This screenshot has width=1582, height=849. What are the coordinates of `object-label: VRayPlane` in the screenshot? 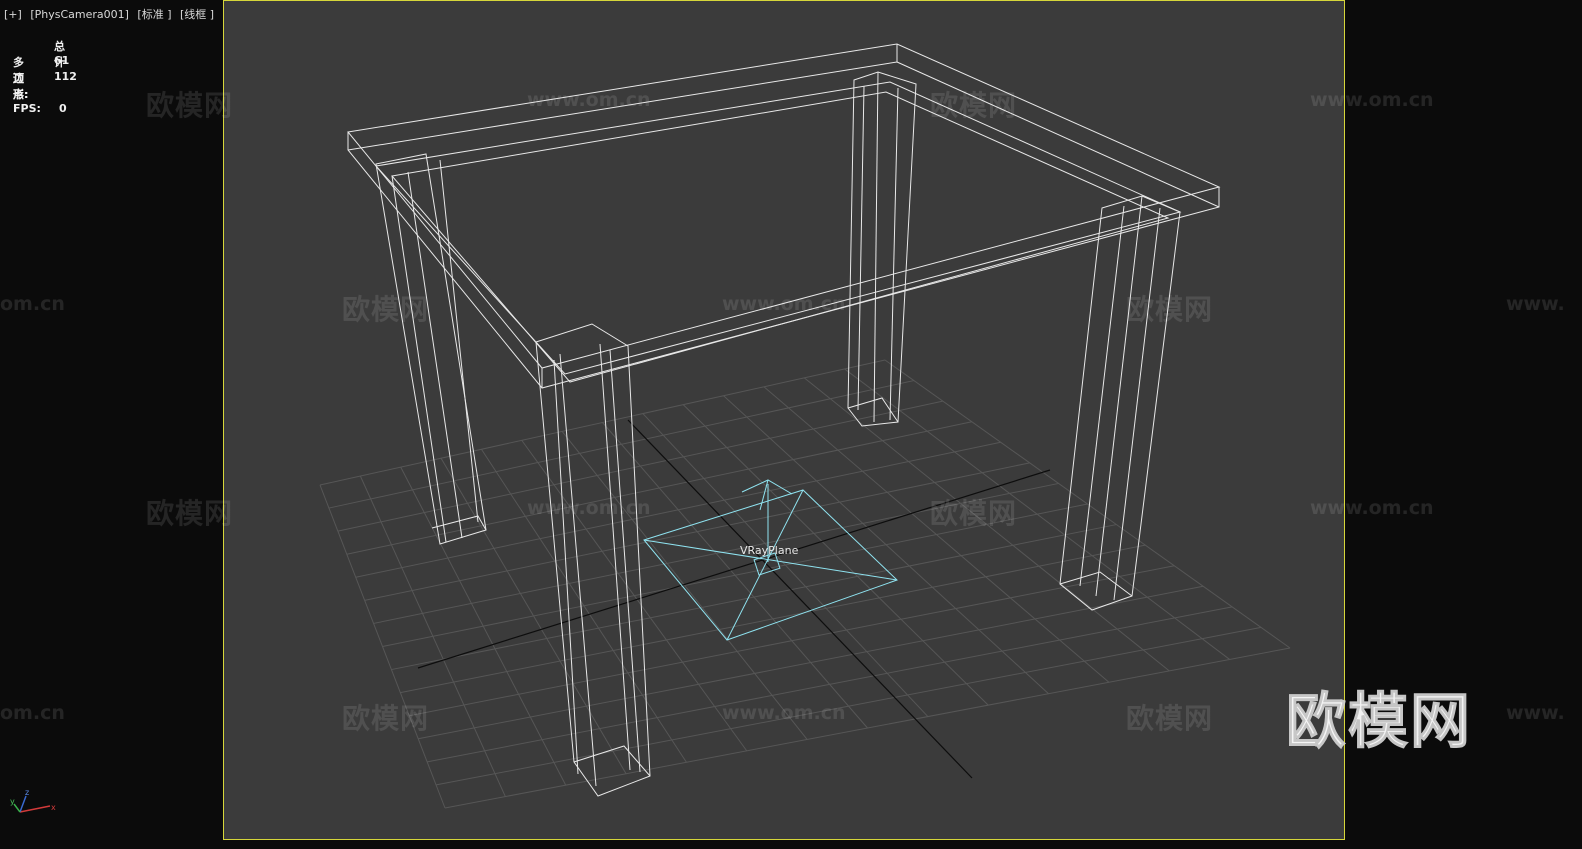 It's located at (769, 550).